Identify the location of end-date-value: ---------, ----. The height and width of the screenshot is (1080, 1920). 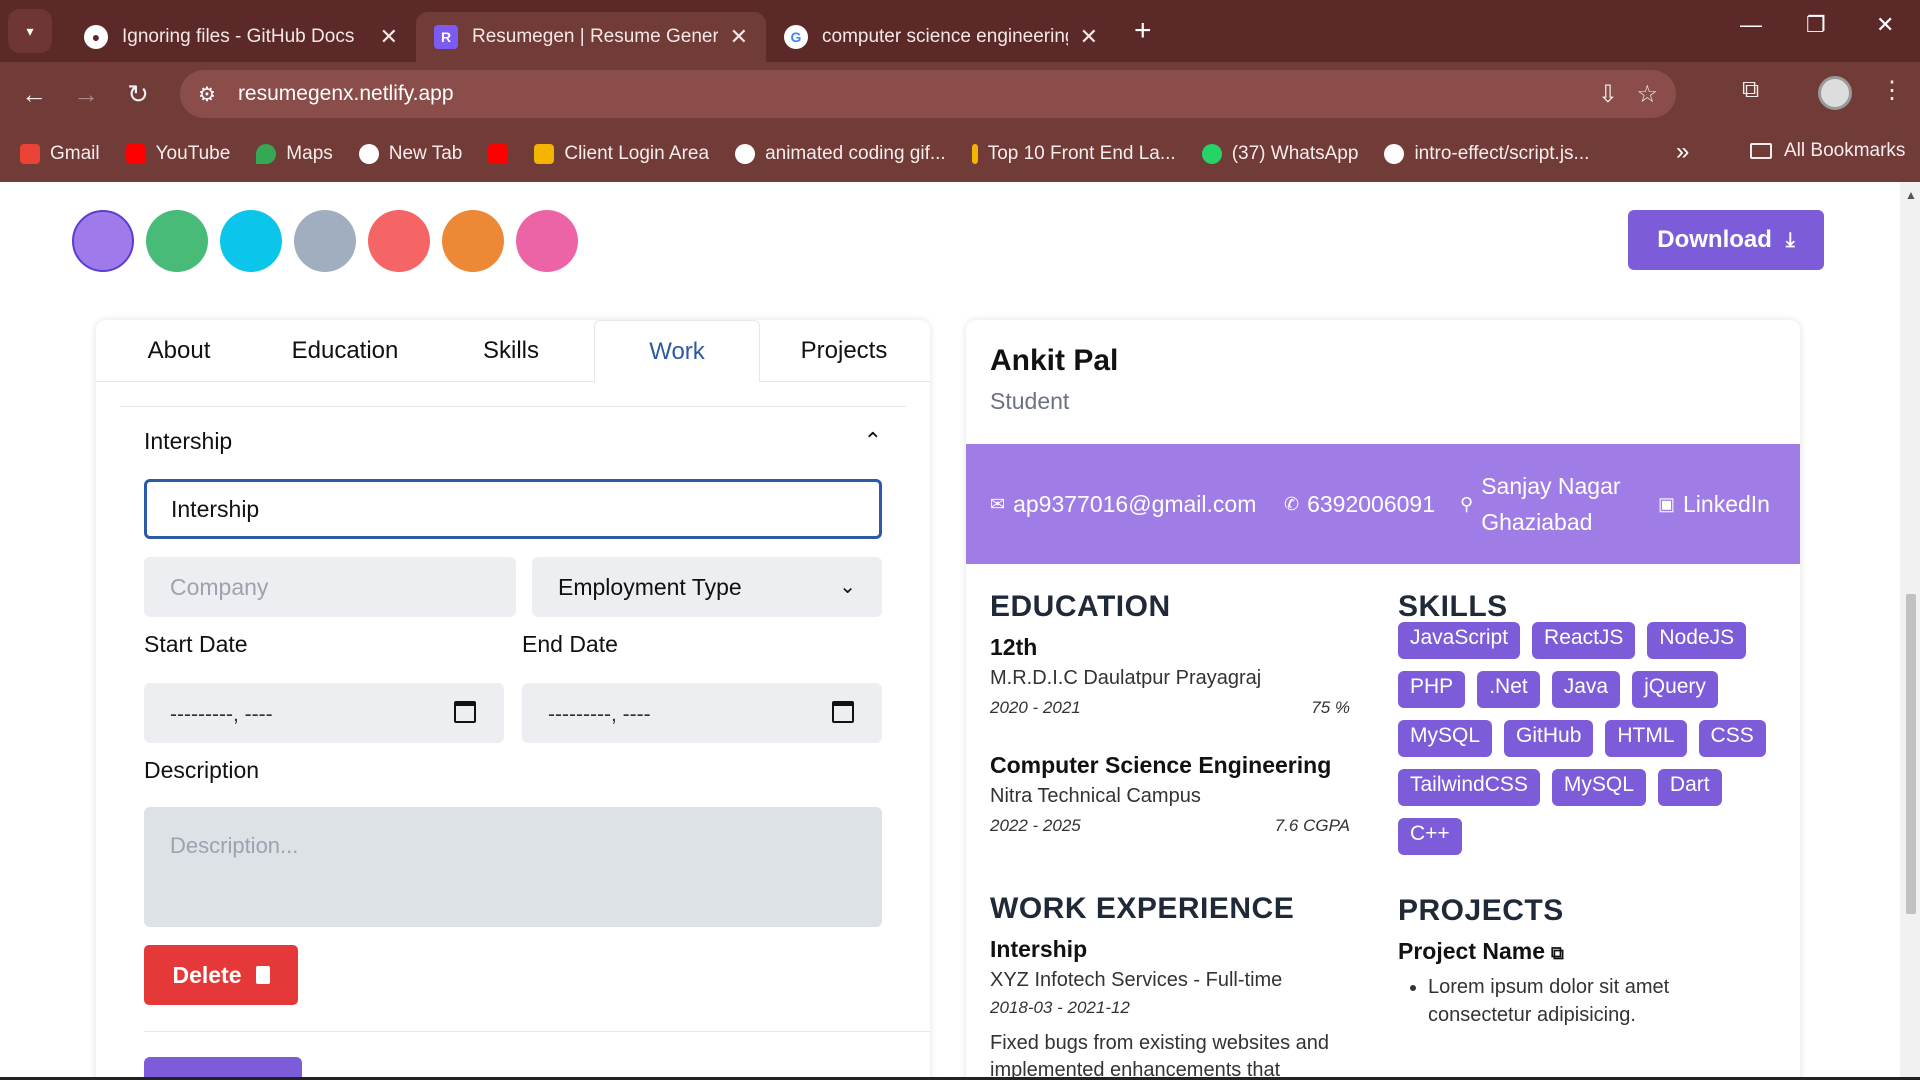
(599, 714).